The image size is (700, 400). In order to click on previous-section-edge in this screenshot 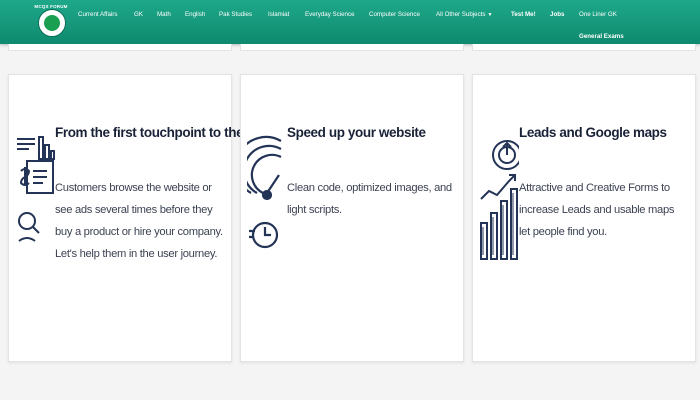, I will do `click(350, 51)`.